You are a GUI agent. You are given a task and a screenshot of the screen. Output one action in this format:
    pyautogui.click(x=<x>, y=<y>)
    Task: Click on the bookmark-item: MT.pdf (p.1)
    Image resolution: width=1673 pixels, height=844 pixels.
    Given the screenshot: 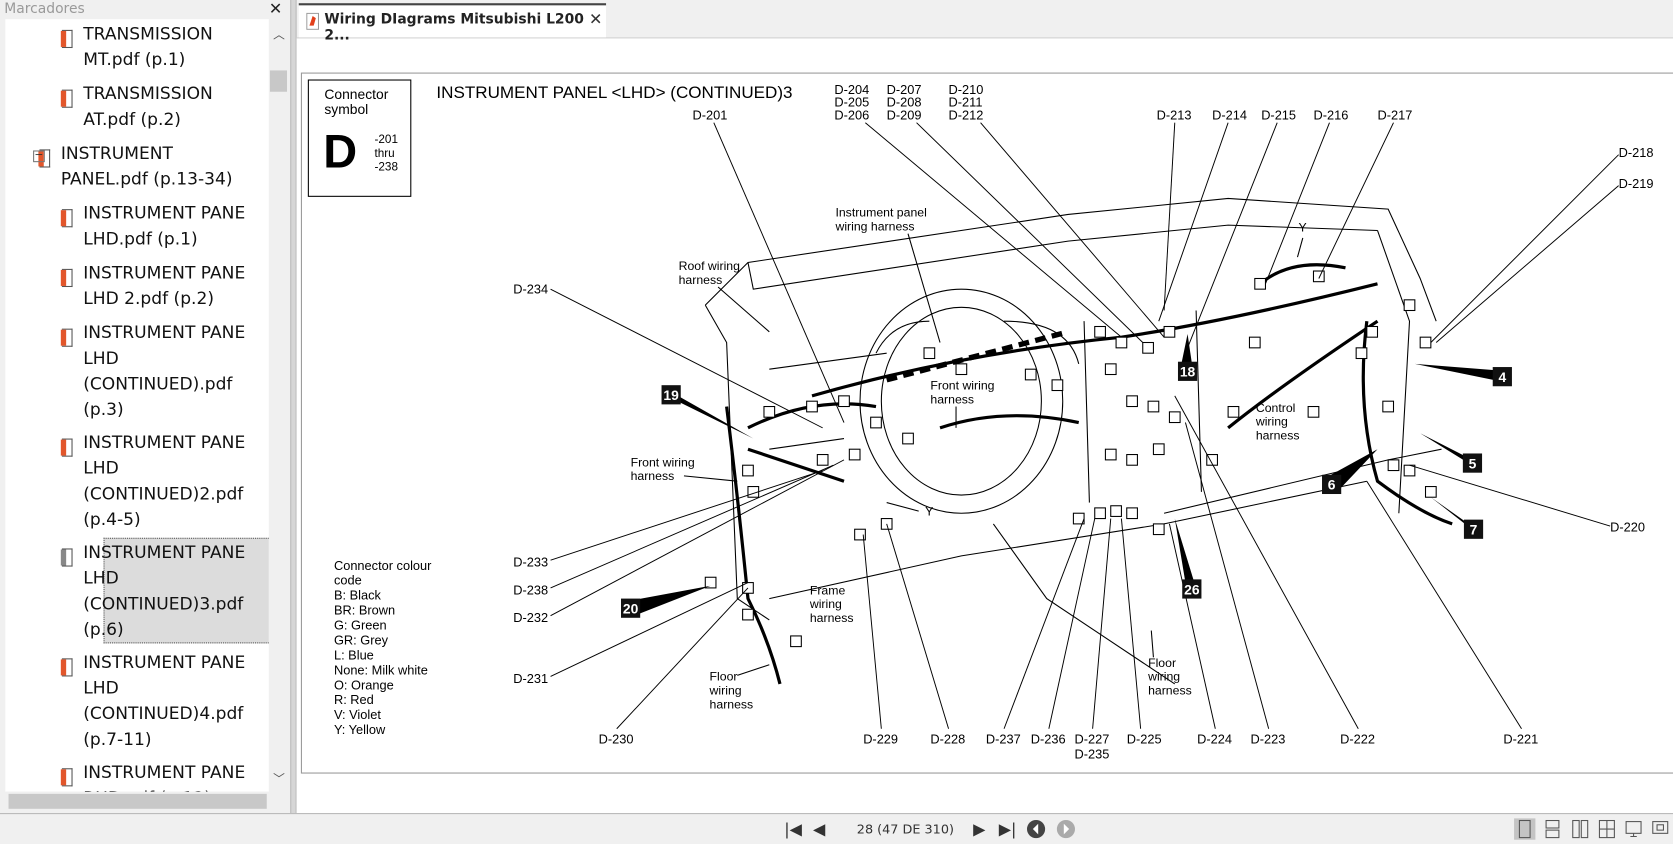 What is the action you would take?
    pyautogui.click(x=134, y=59)
    